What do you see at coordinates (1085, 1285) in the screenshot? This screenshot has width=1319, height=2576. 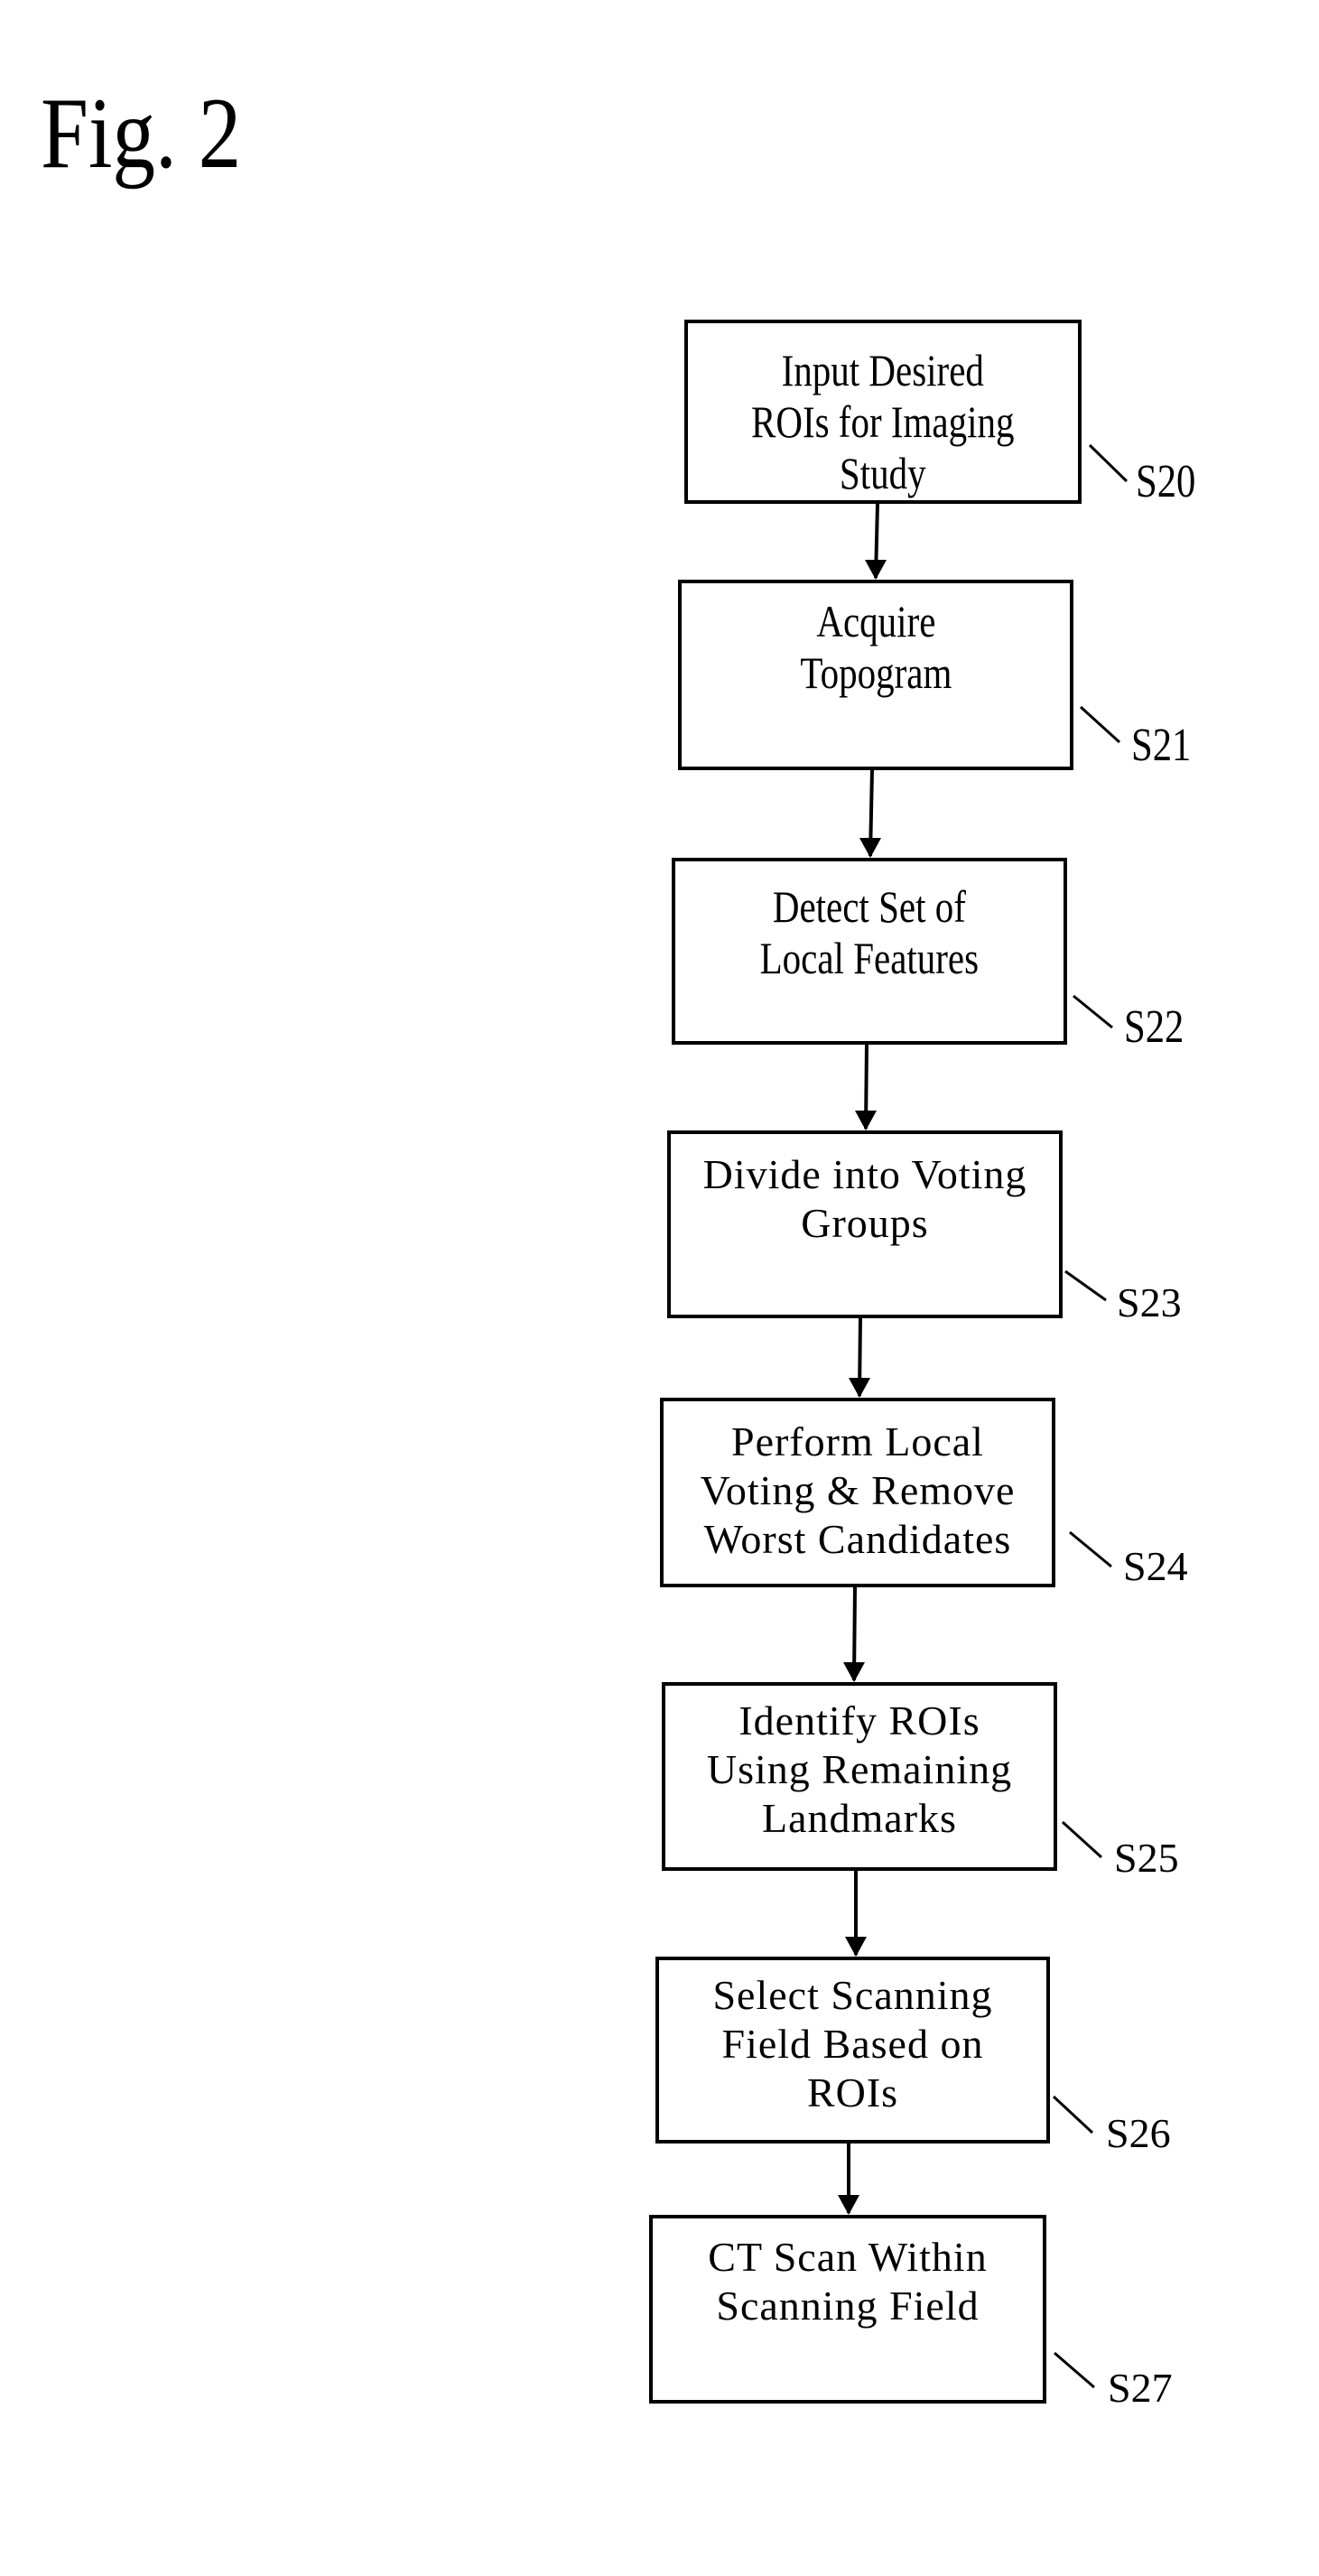 I see `leader-s23` at bounding box center [1085, 1285].